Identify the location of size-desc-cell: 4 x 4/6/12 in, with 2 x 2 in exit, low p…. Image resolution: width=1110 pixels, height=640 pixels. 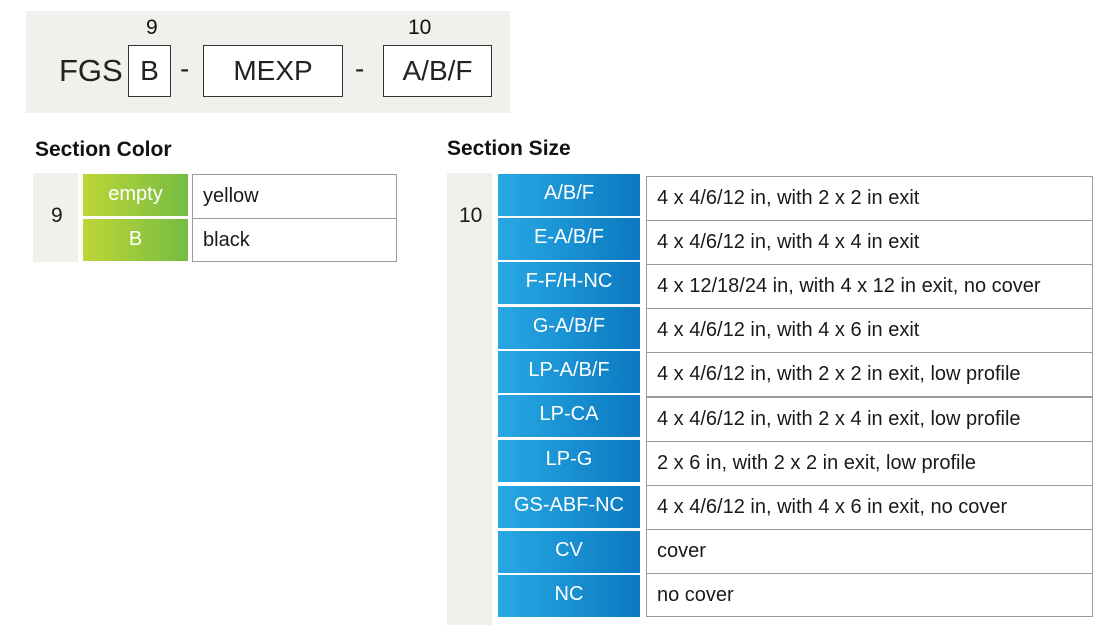
(869, 374).